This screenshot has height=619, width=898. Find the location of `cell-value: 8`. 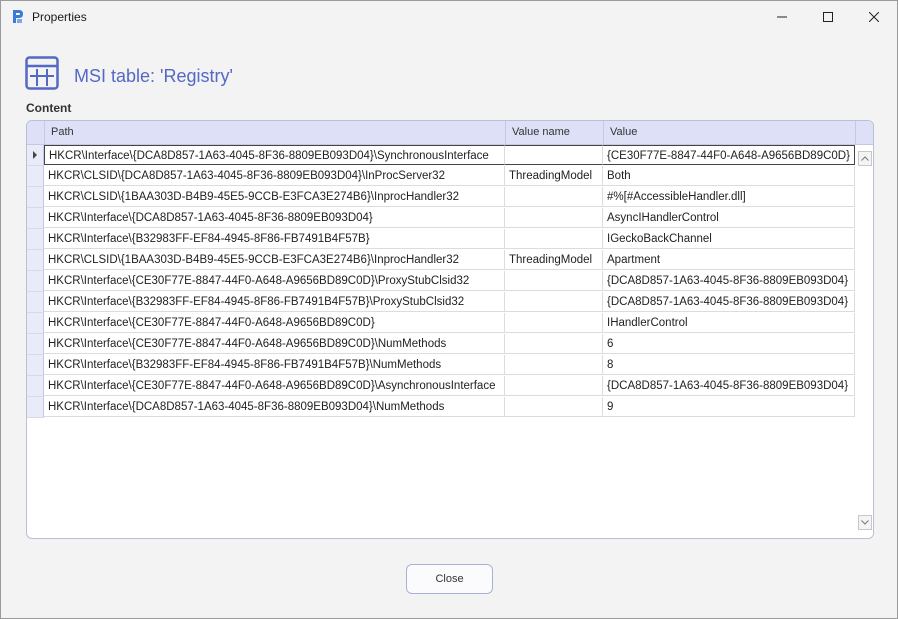

cell-value: 8 is located at coordinates (729, 365).